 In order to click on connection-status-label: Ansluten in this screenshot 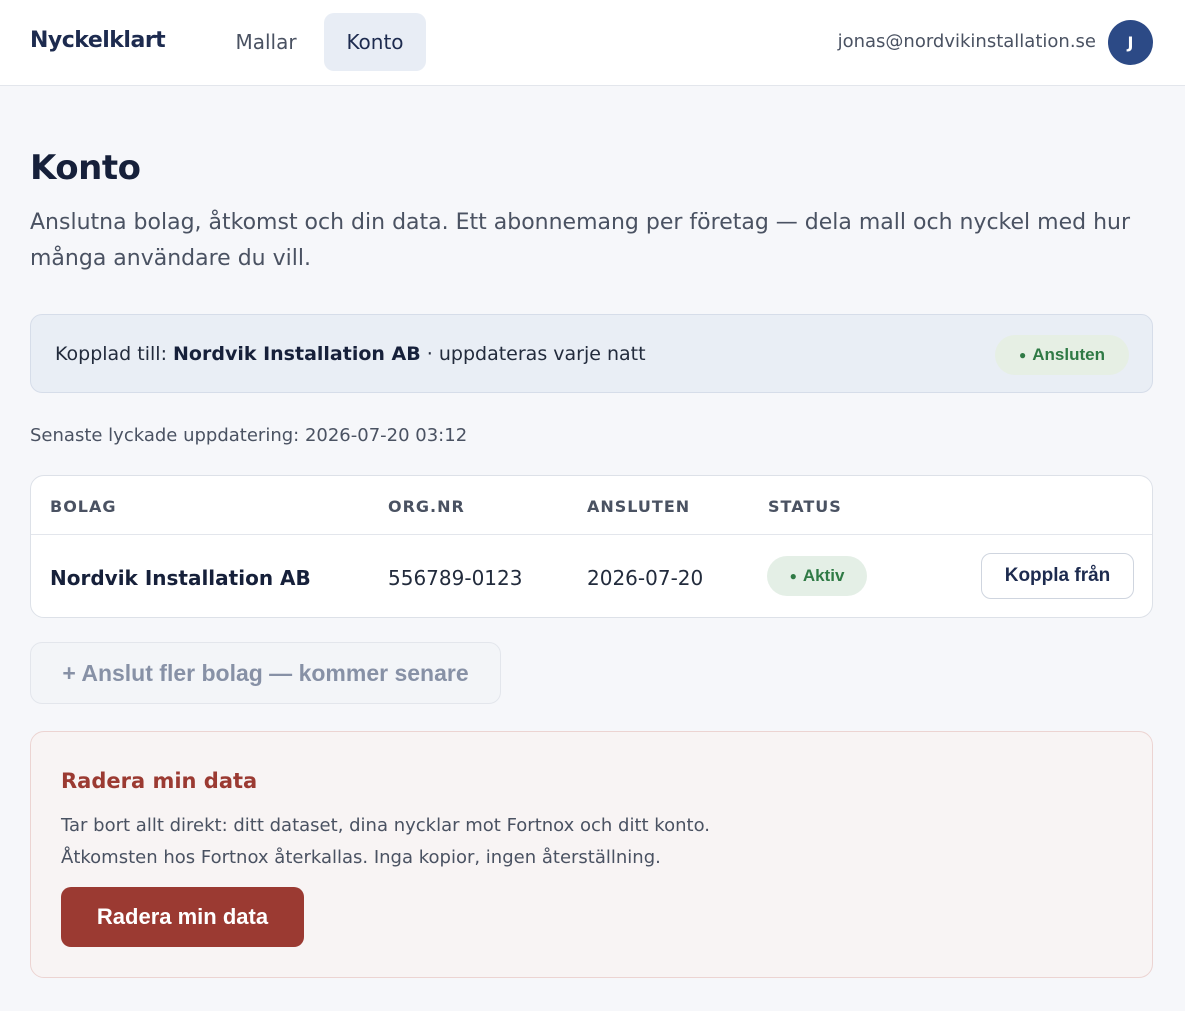, I will do `click(1068, 354)`.